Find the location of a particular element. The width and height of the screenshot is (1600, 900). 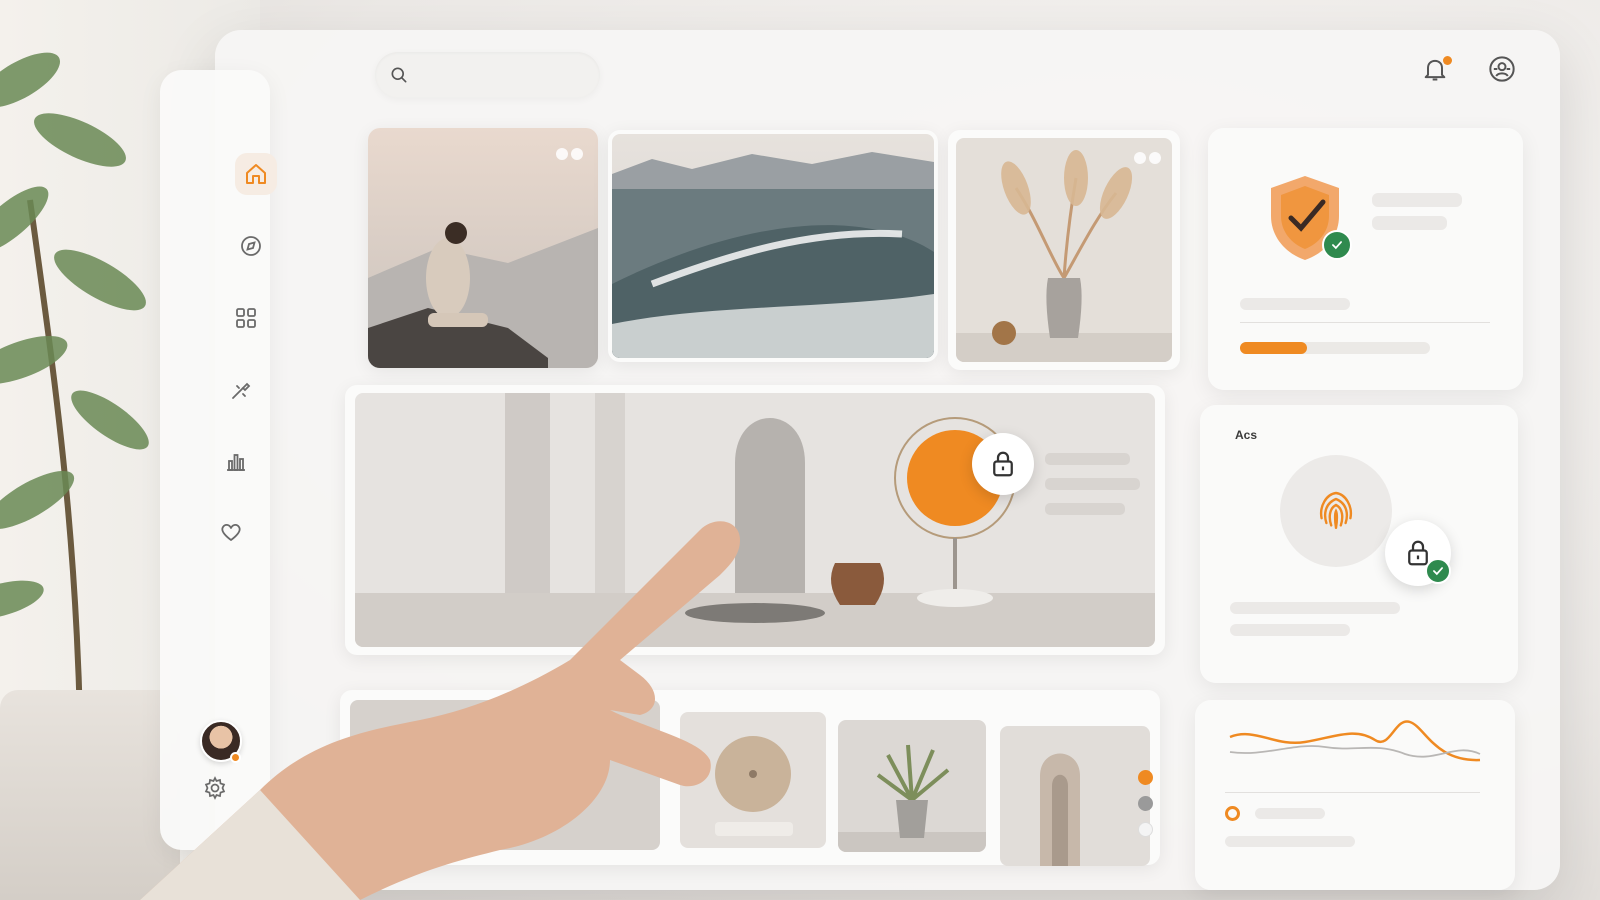

woman-on-cliff-photo is located at coordinates (483, 248).